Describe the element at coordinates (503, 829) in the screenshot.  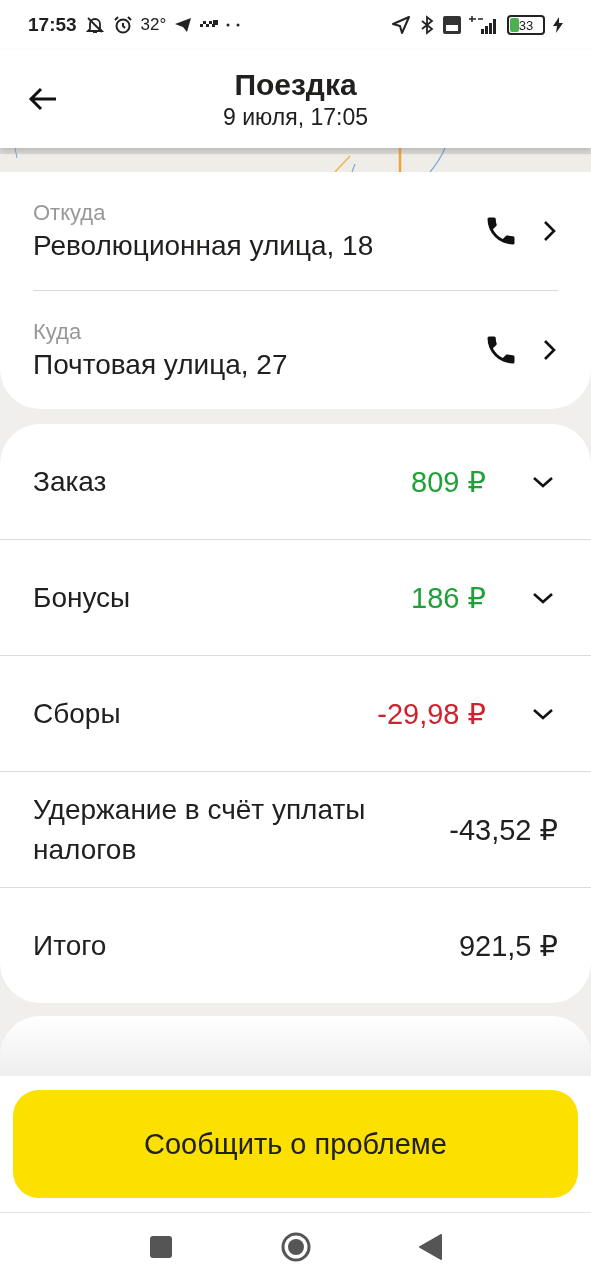
I see `payment-amount: -43,52 ₽` at that location.